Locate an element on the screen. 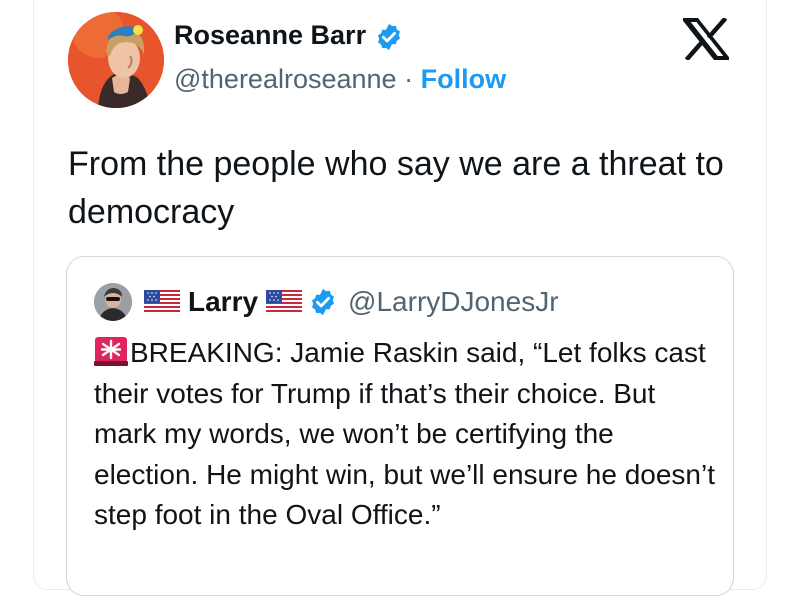 Image resolution: width=800 pixels, height=596 pixels. siren-icon is located at coordinates (111, 351).